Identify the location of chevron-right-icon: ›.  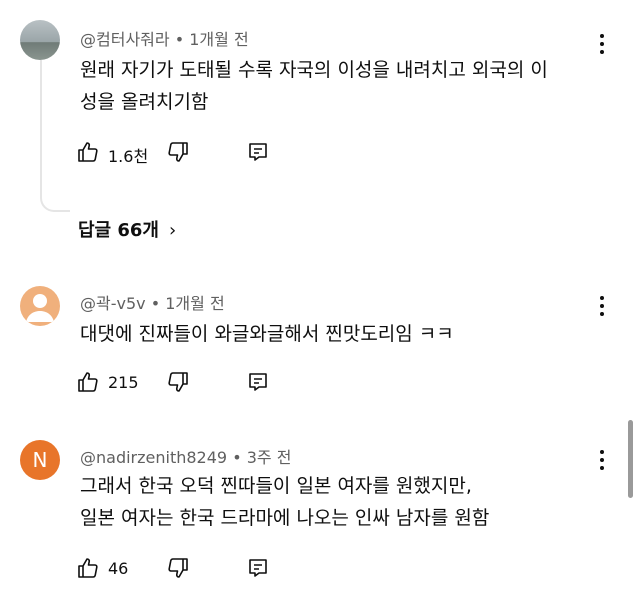
(173, 230).